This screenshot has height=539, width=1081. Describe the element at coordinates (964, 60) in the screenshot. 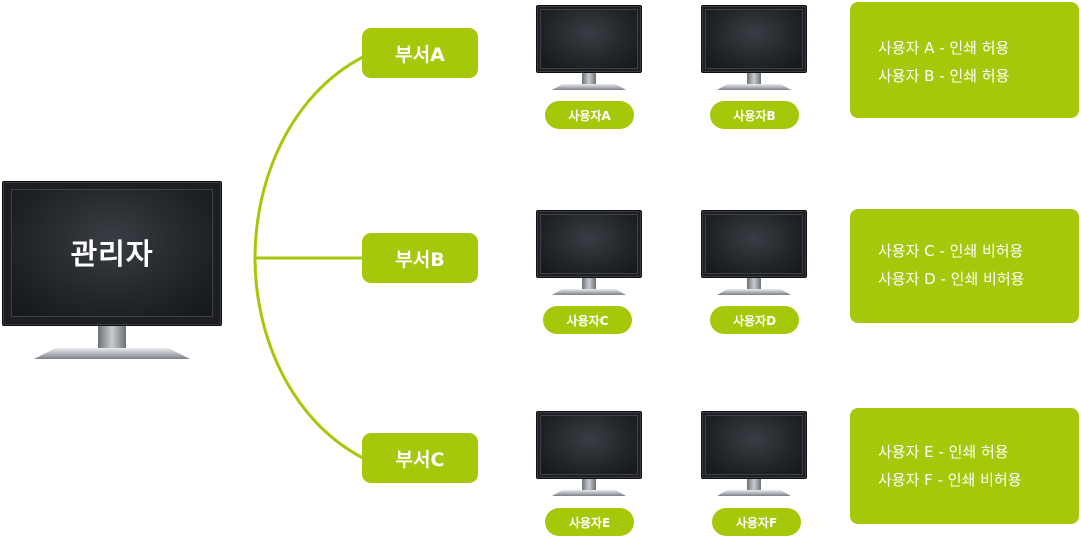

I see `permission-box-a: 사용자 A - 인쇄 허용 사용자 B - 인쇄 허용` at that location.